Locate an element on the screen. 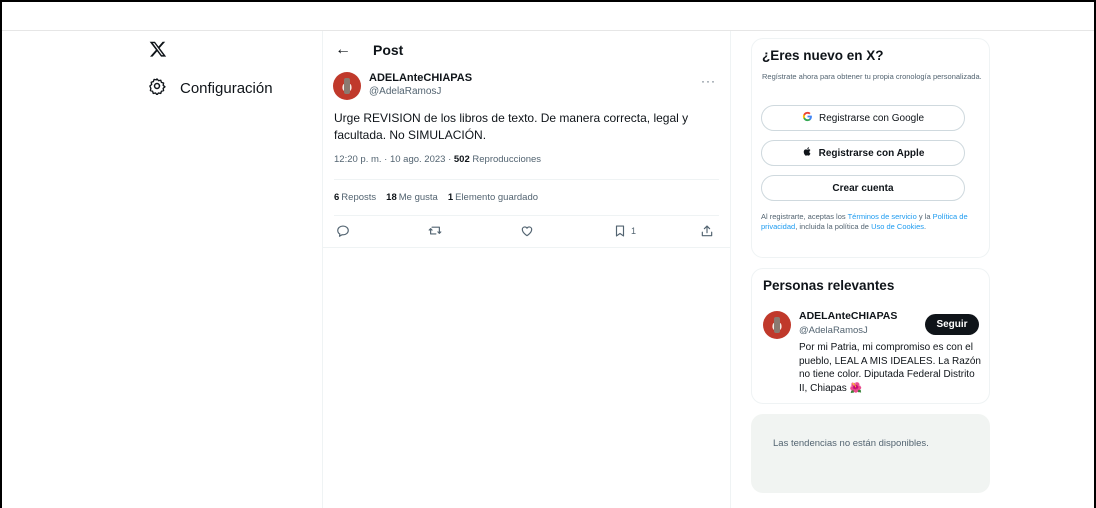 Image resolution: width=1096 pixels, height=508 pixels. author-name: ADELAnteCHIAPAS is located at coordinates (420, 78).